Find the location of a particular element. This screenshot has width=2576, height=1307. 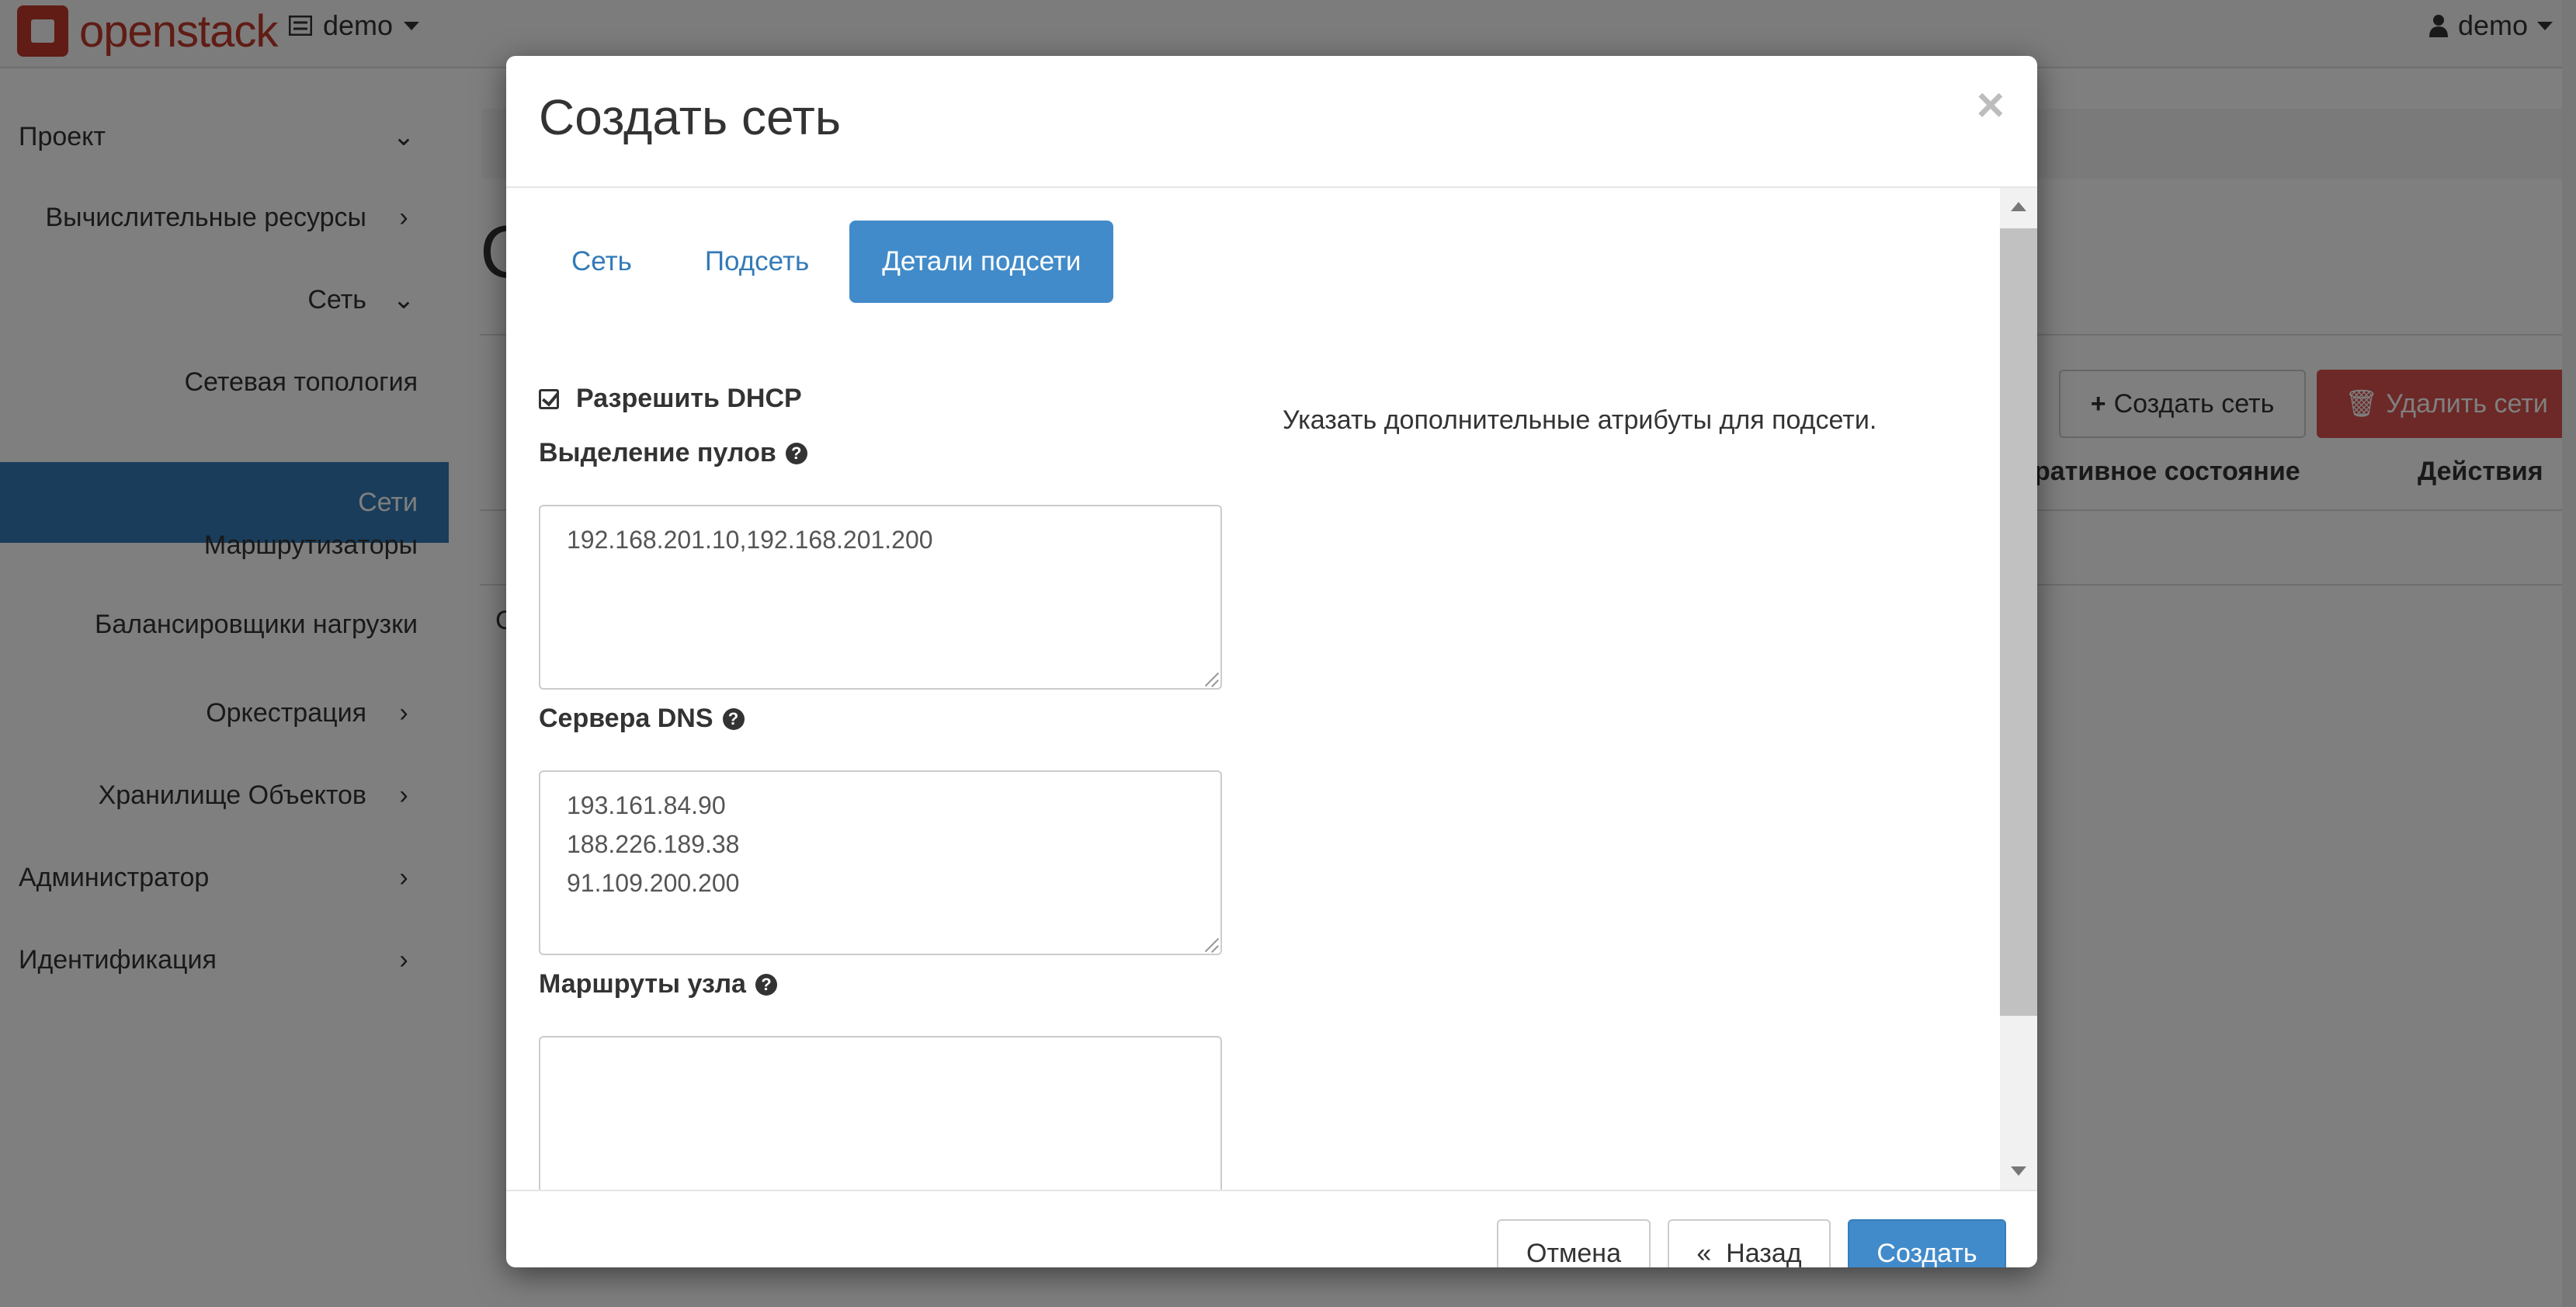

allocation-pools-label: Выделение пулов is located at coordinates (657, 453).